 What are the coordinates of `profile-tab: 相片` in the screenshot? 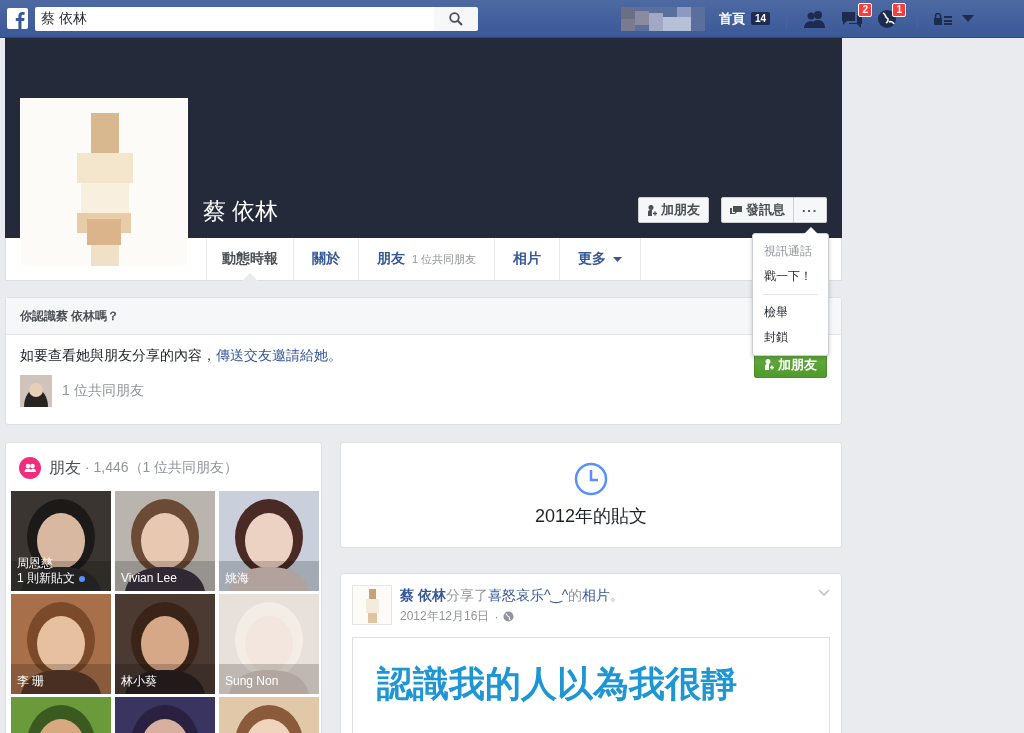 It's located at (528, 259).